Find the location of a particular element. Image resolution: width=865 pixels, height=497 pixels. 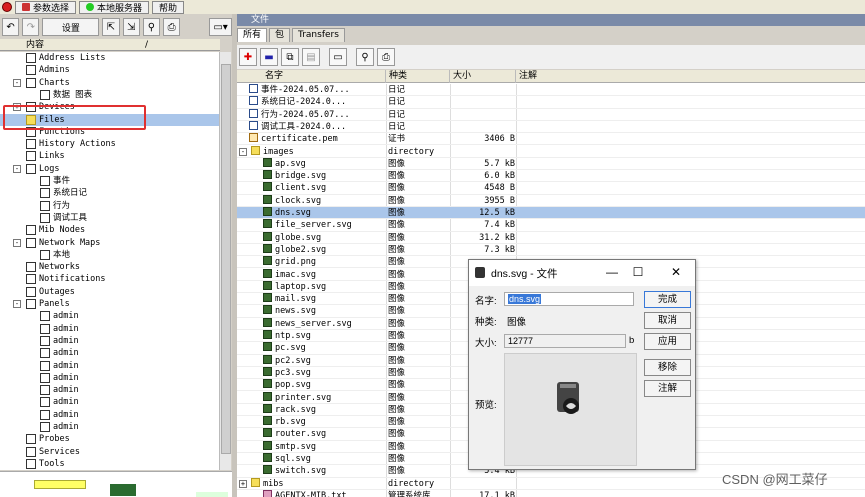

cell-name-text: grid.png is located at coordinates (295, 262).